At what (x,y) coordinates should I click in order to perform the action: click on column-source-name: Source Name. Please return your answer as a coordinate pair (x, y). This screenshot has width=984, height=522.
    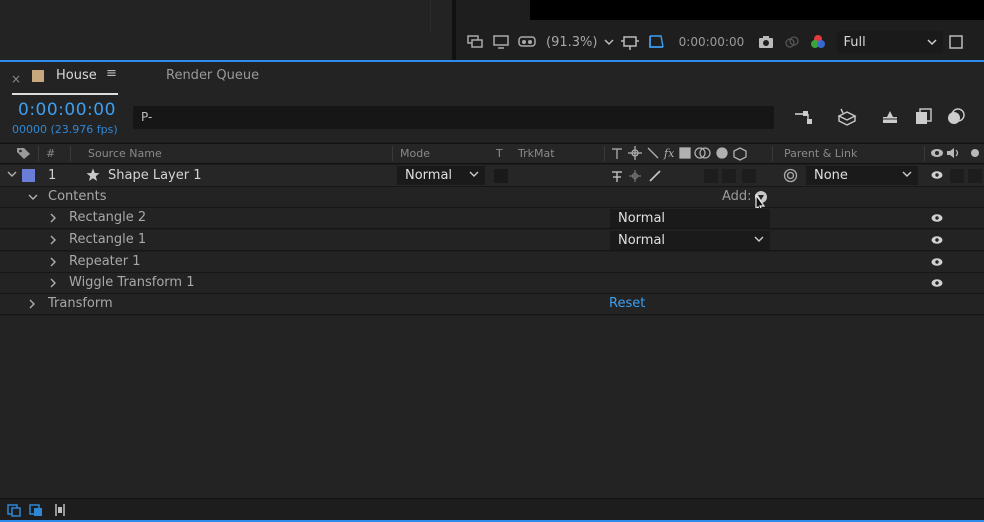
    Looking at the image, I should click on (125, 153).